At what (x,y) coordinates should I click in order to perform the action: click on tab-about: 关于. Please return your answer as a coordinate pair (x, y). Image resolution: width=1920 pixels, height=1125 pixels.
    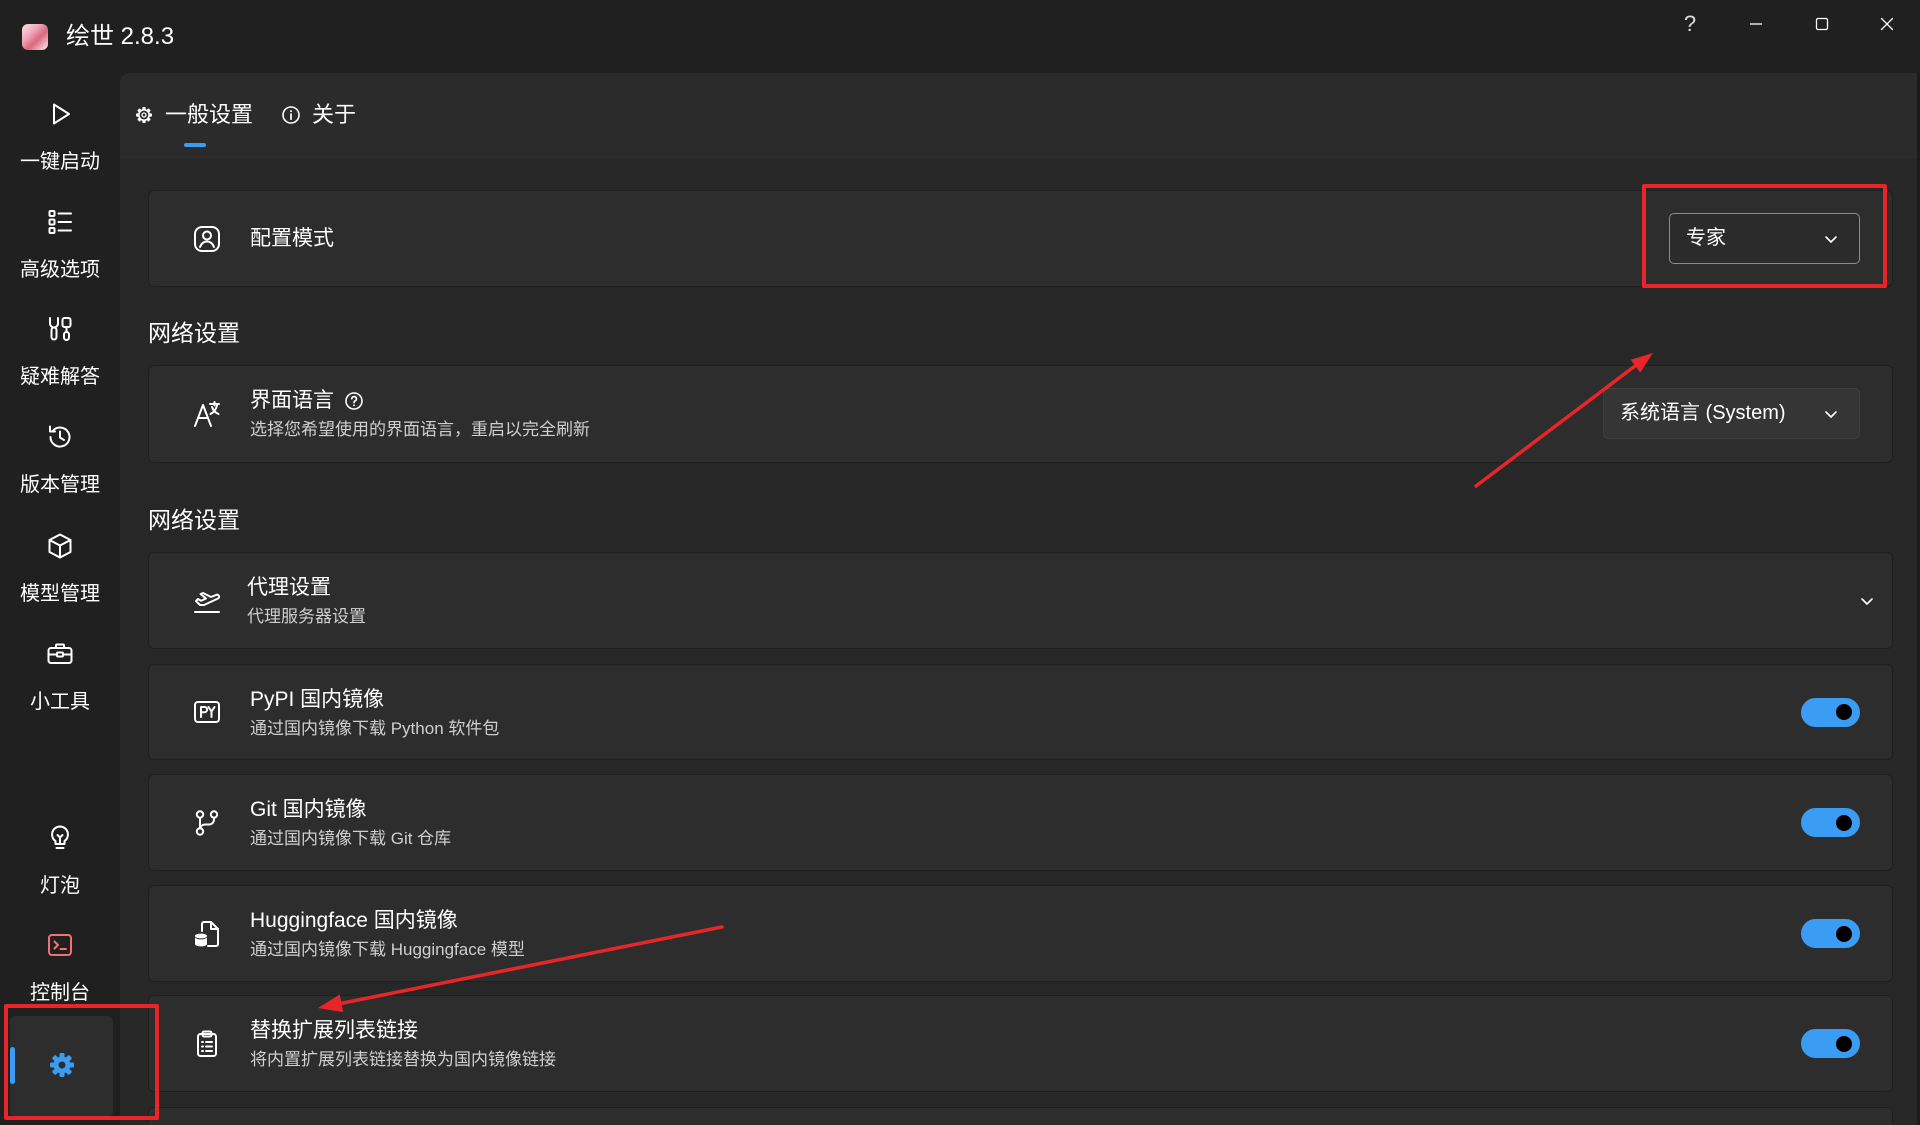
    Looking at the image, I should click on (325, 115).